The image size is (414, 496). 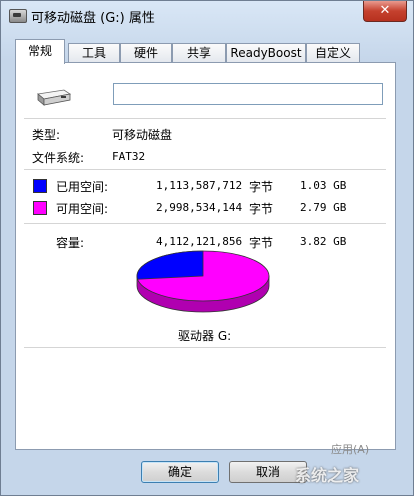 I want to click on tab-tools: 工具, so click(x=94, y=52).